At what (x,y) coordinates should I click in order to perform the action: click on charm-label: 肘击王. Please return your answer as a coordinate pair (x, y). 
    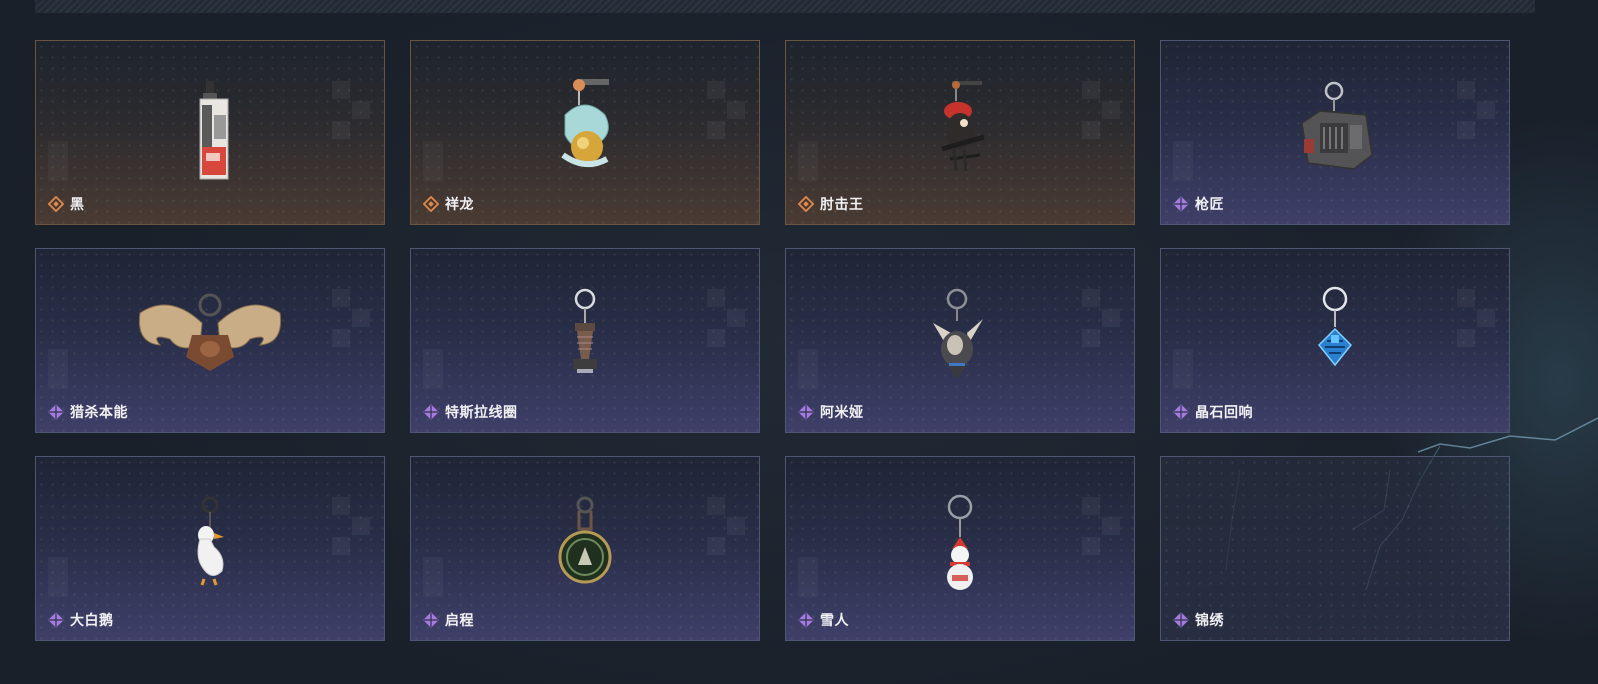
    Looking at the image, I should click on (831, 204).